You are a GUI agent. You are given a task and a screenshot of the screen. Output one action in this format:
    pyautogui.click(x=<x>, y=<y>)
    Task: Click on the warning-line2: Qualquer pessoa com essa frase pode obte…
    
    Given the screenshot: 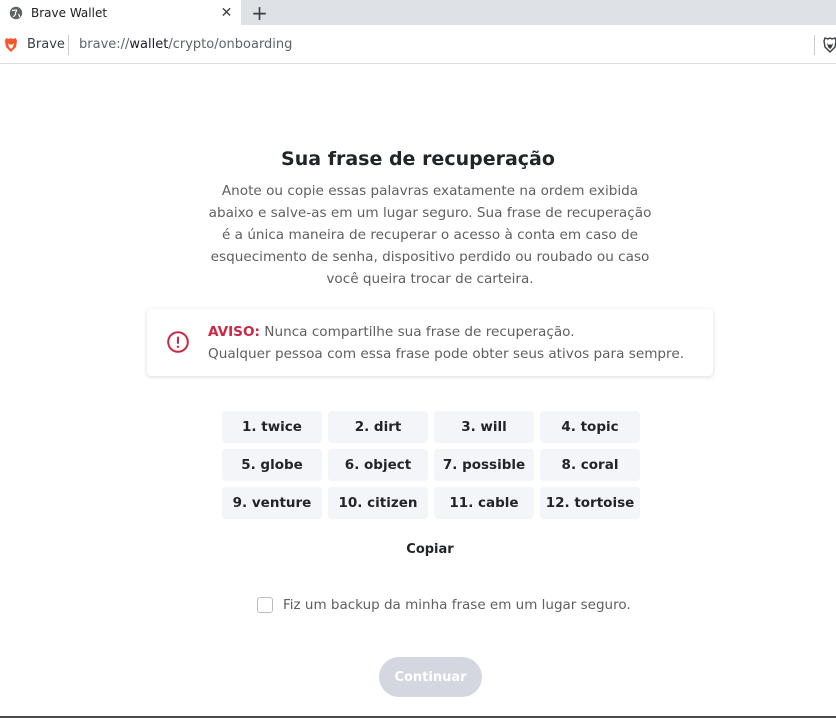 What is the action you would take?
    pyautogui.click(x=446, y=354)
    